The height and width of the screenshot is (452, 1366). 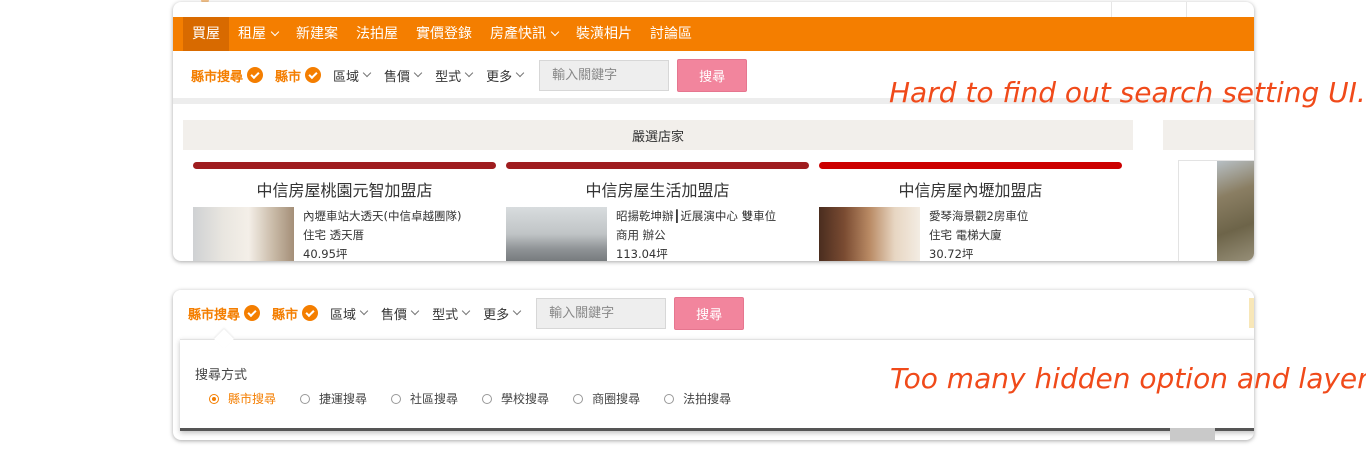 What do you see at coordinates (325, 254) in the screenshot?
I see `listing-size: 40.95坪` at bounding box center [325, 254].